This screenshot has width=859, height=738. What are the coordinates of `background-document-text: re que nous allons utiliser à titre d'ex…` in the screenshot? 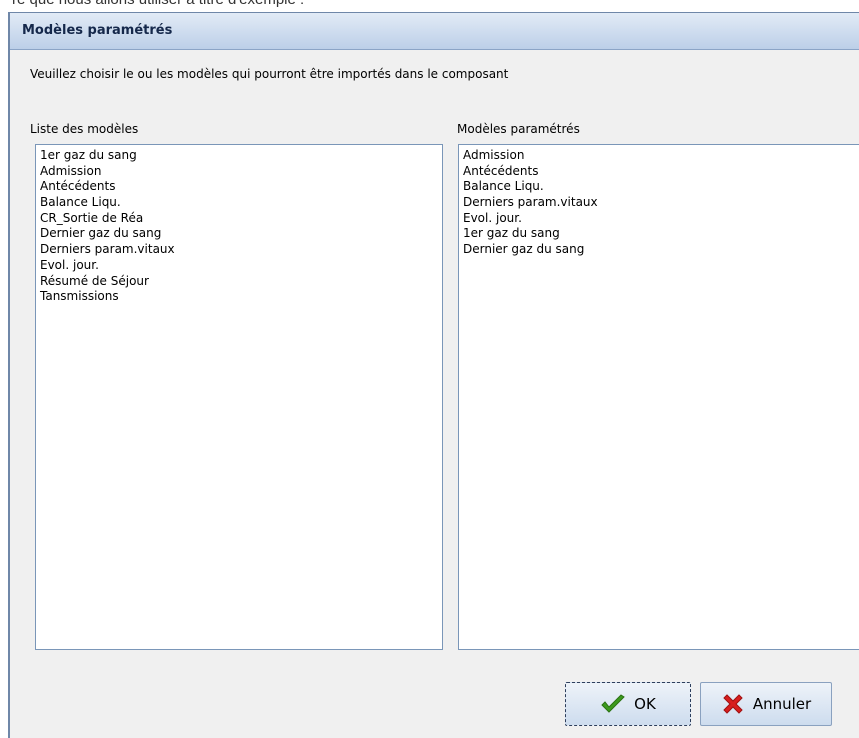 It's located at (158, 4).